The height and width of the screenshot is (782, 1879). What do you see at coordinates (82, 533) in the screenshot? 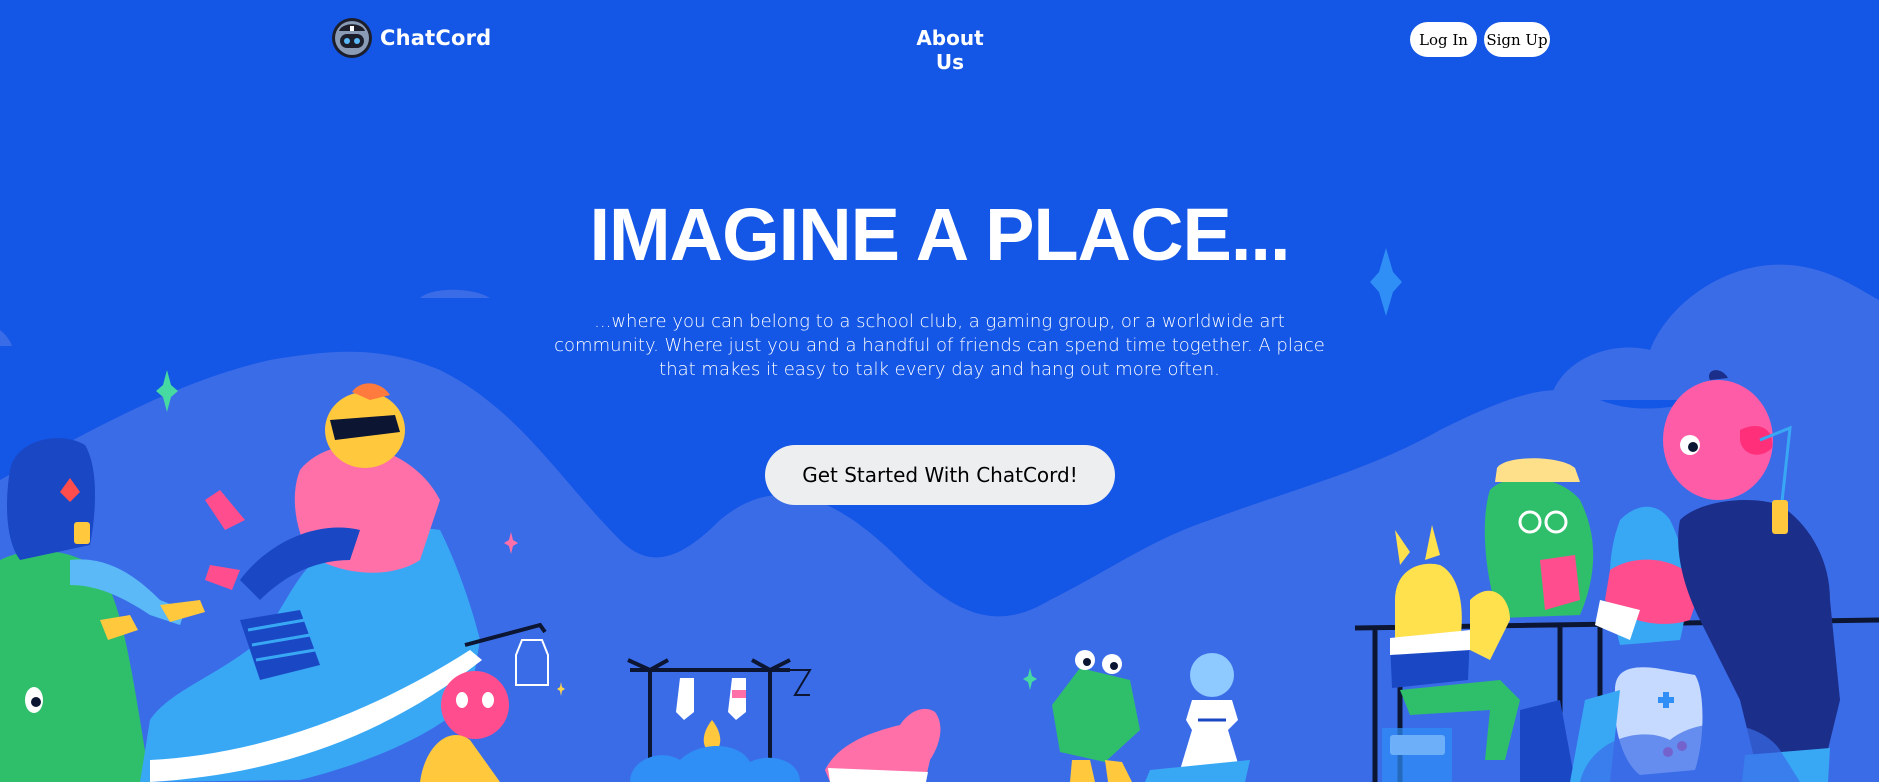
I see `phone-icon` at bounding box center [82, 533].